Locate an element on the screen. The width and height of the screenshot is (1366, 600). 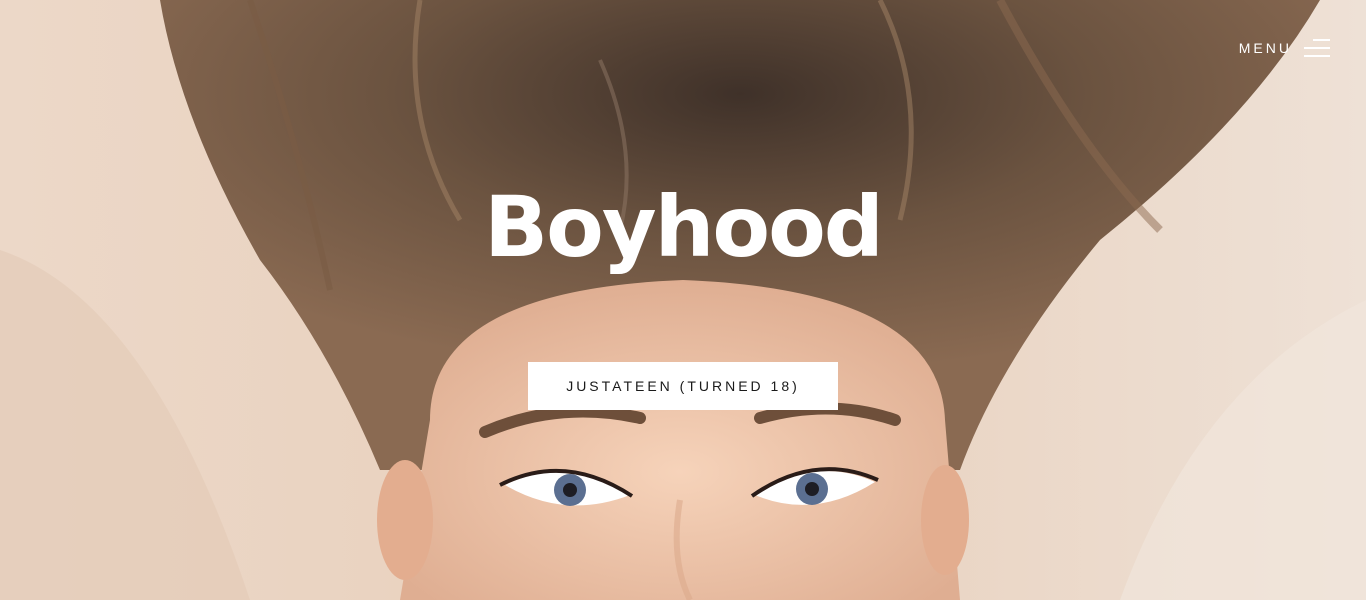
page-title: Boyhood is located at coordinates (684, 227).